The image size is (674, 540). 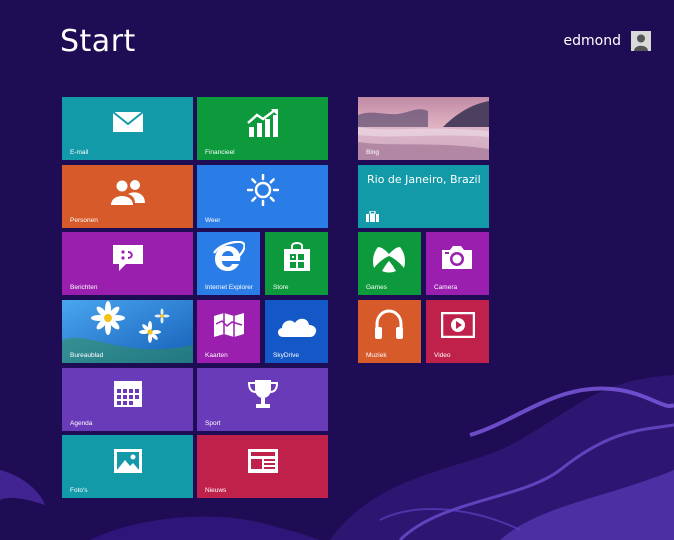 What do you see at coordinates (84, 287) in the screenshot?
I see `tile-label: Berichten` at bounding box center [84, 287].